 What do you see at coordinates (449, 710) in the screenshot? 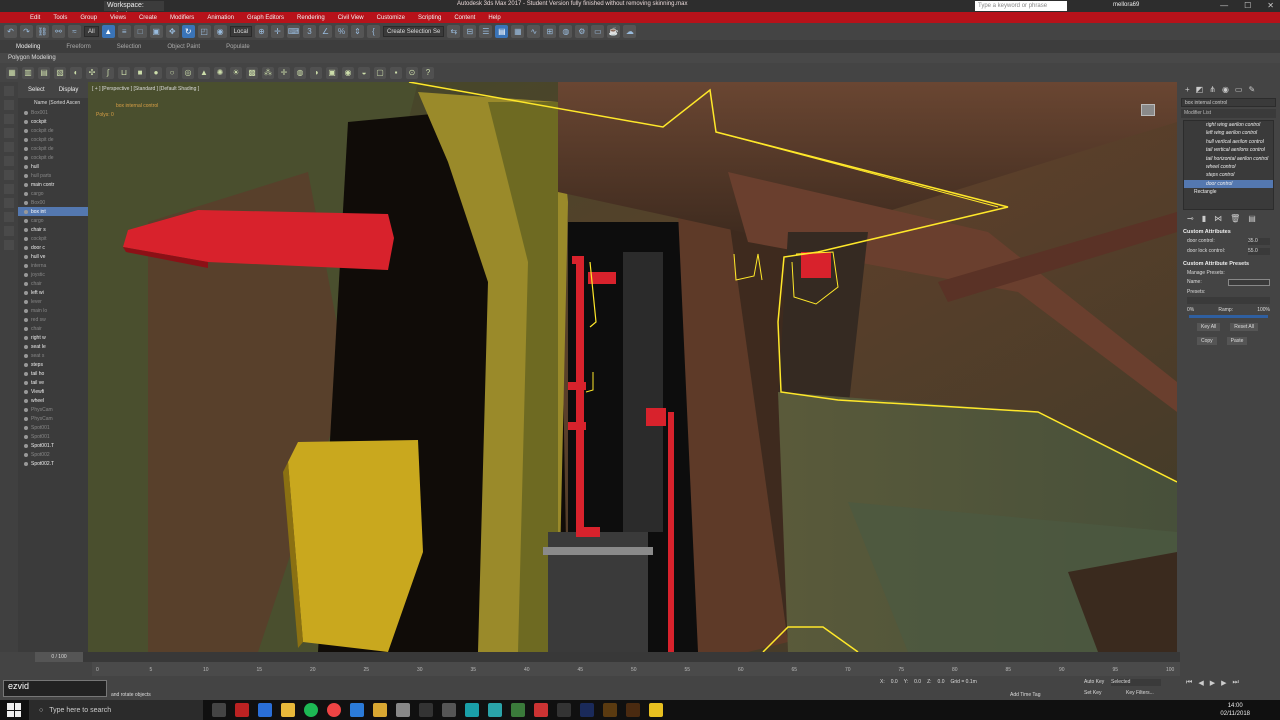
I see `app-dark-icon` at bounding box center [449, 710].